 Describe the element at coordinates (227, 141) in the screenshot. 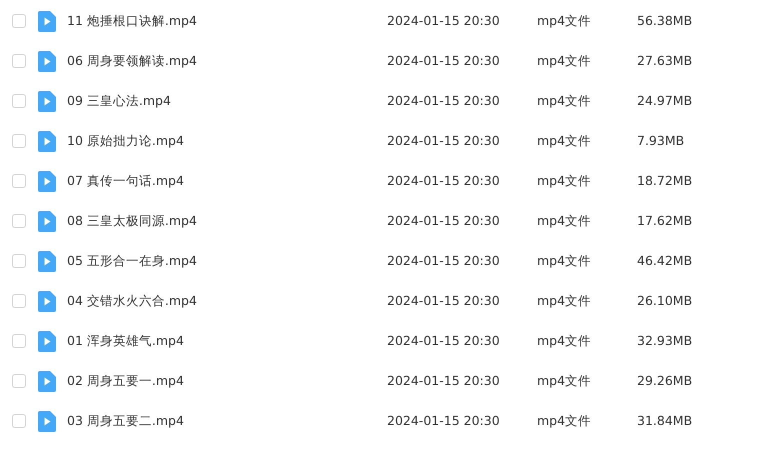

I see `file-name: 10 原始拙力论.mp4` at that location.